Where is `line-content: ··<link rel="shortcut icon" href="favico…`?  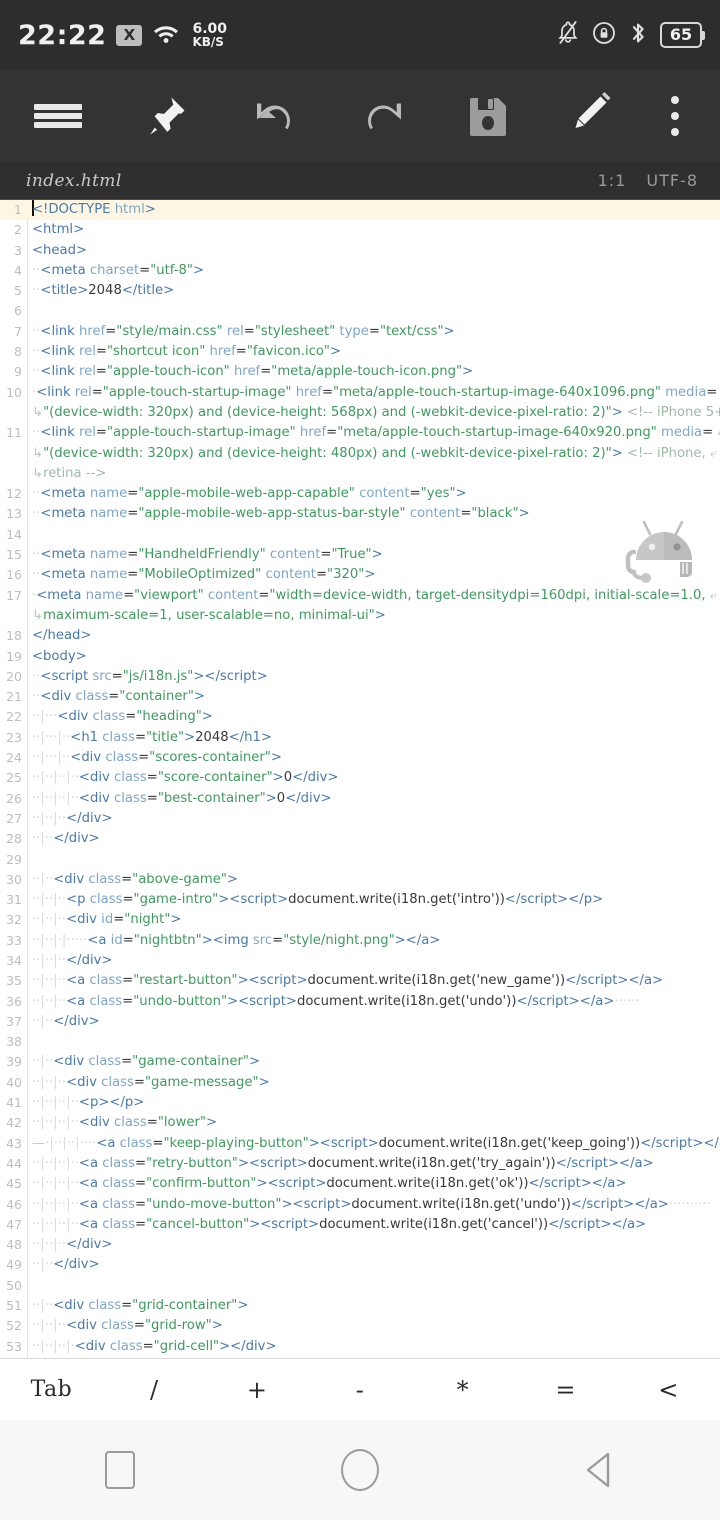 line-content: ··<link rel="shortcut icon" href="favico… is located at coordinates (373, 352).